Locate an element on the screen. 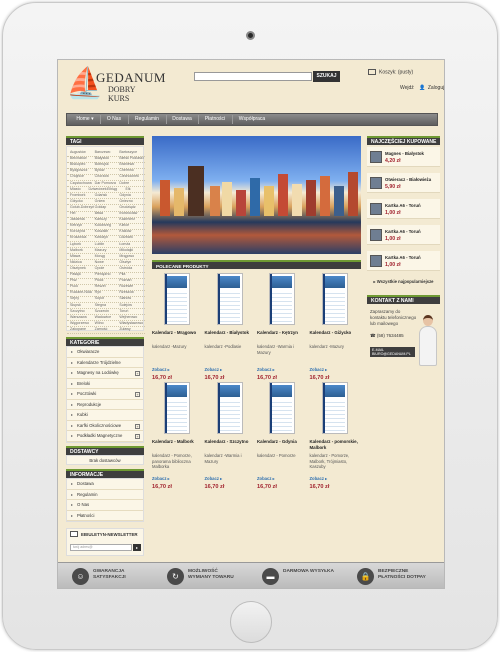 This screenshot has width=500, height=652. tag-link: Barczewo is located at coordinates (103, 152).